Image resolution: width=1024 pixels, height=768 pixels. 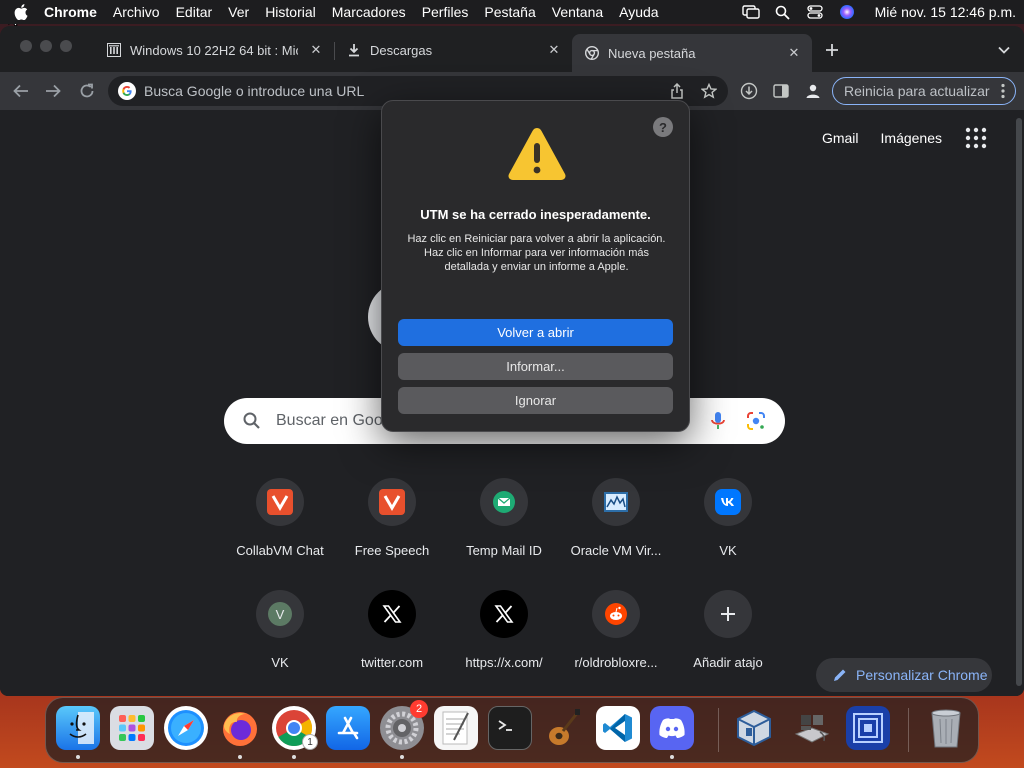 What do you see at coordinates (754, 728) in the screenshot?
I see `dock-virtualbox` at bounding box center [754, 728].